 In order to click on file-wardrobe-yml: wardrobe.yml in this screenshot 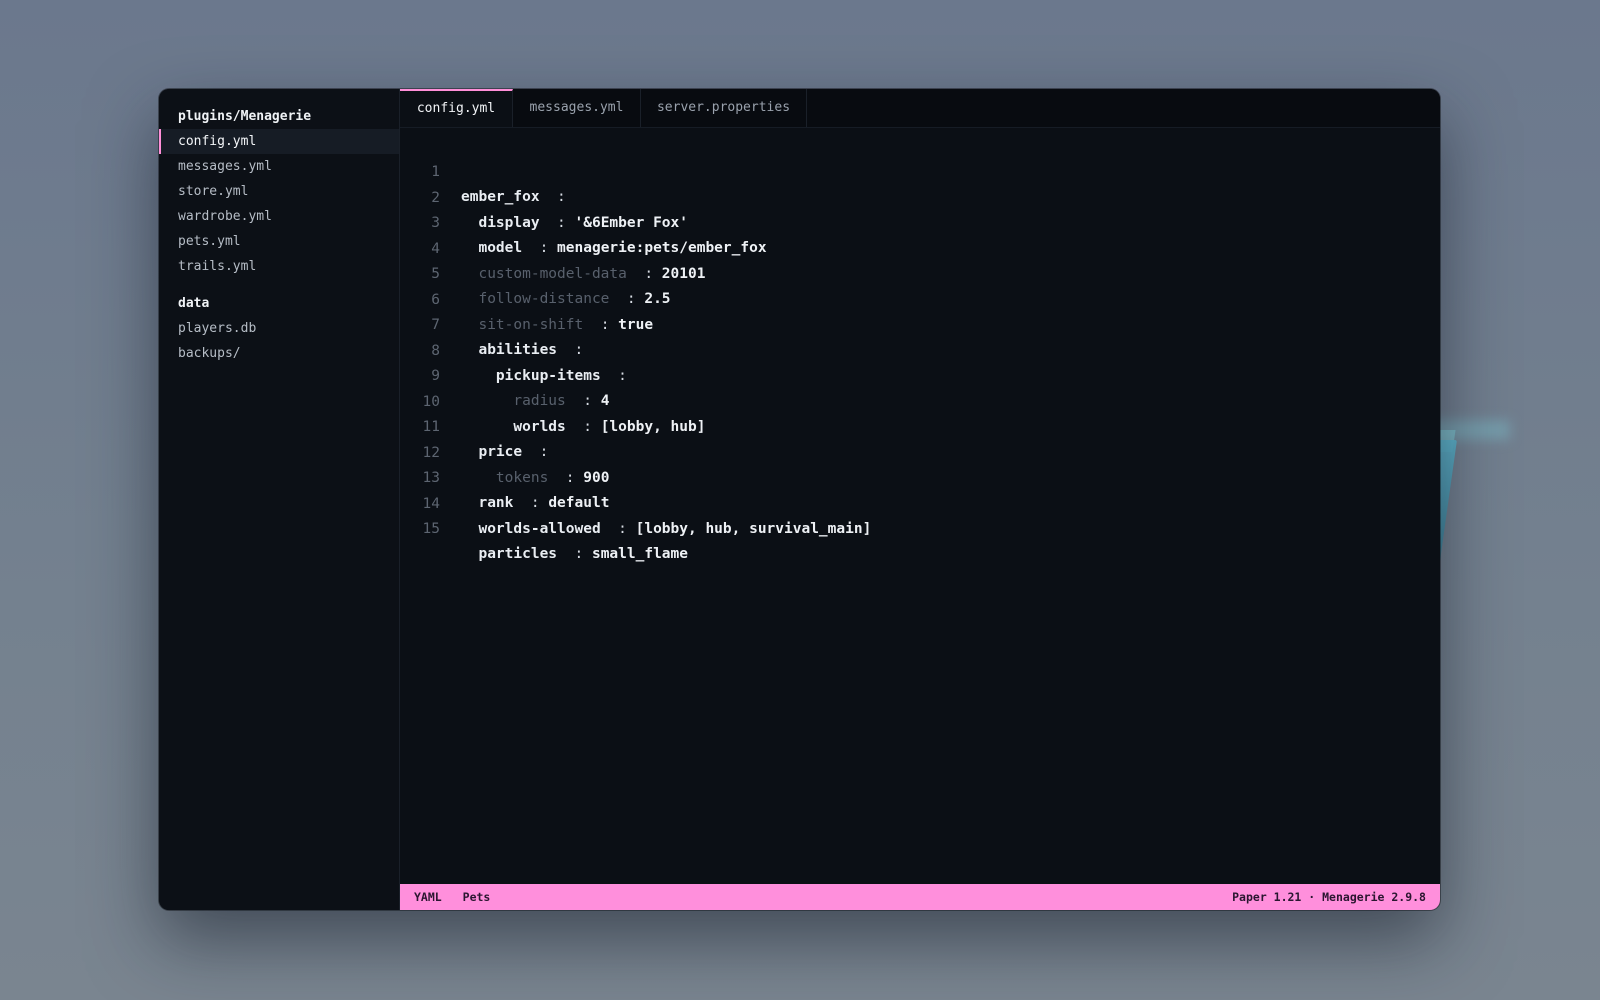, I will do `click(279, 216)`.